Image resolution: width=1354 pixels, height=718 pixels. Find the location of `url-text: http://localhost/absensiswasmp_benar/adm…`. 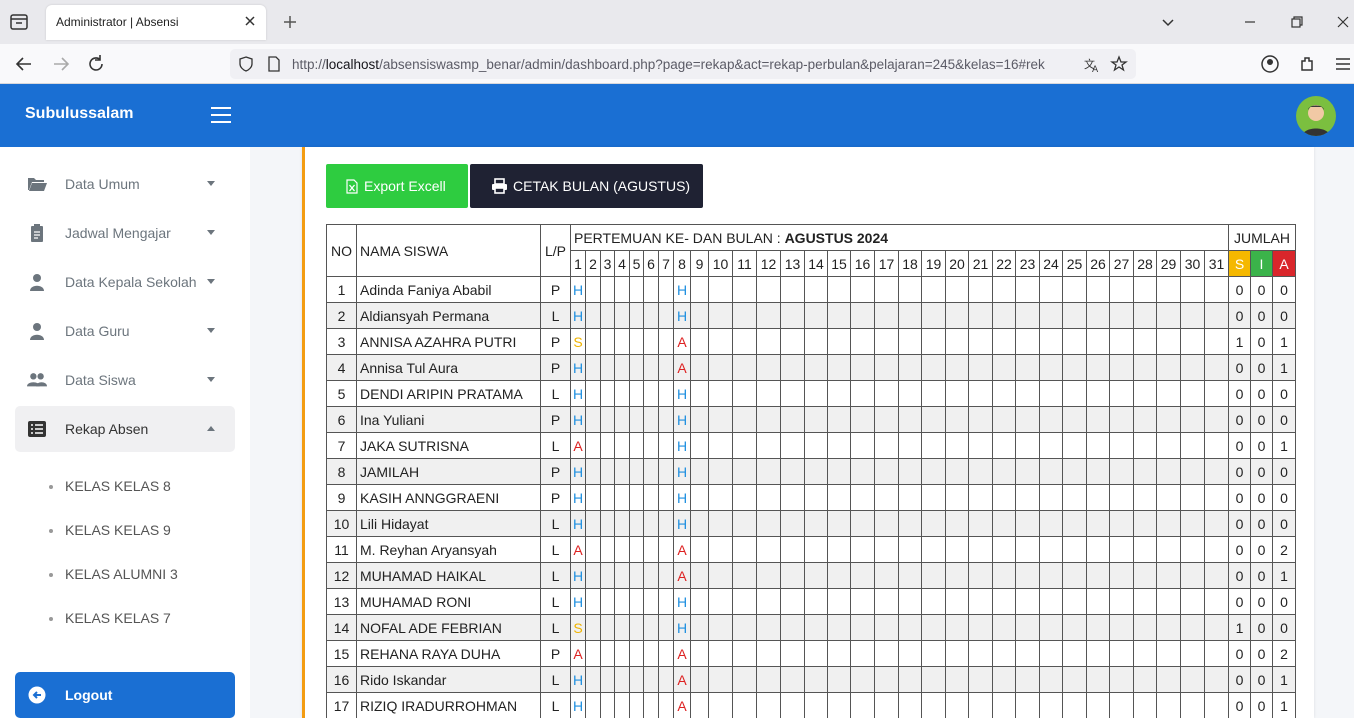

url-text: http://localhost/absensiswasmp_benar/adm… is located at coordinates (668, 64).